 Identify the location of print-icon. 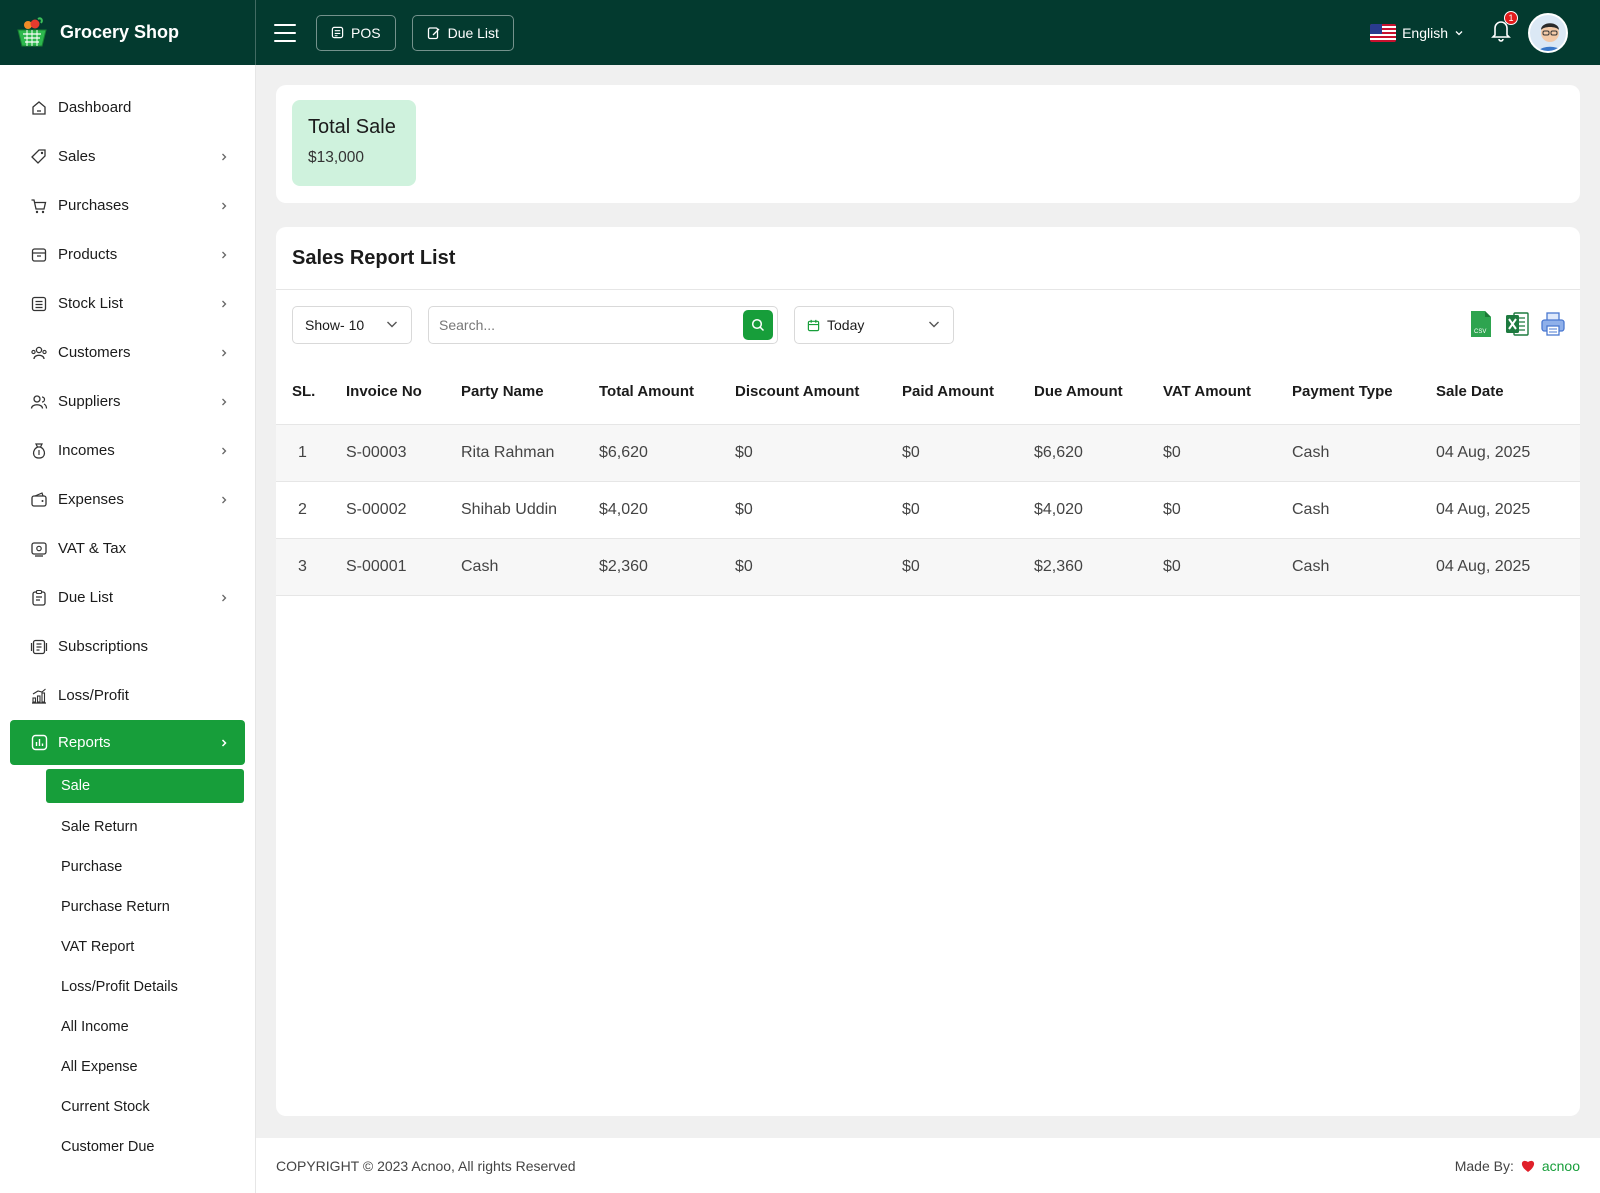
(1553, 324).